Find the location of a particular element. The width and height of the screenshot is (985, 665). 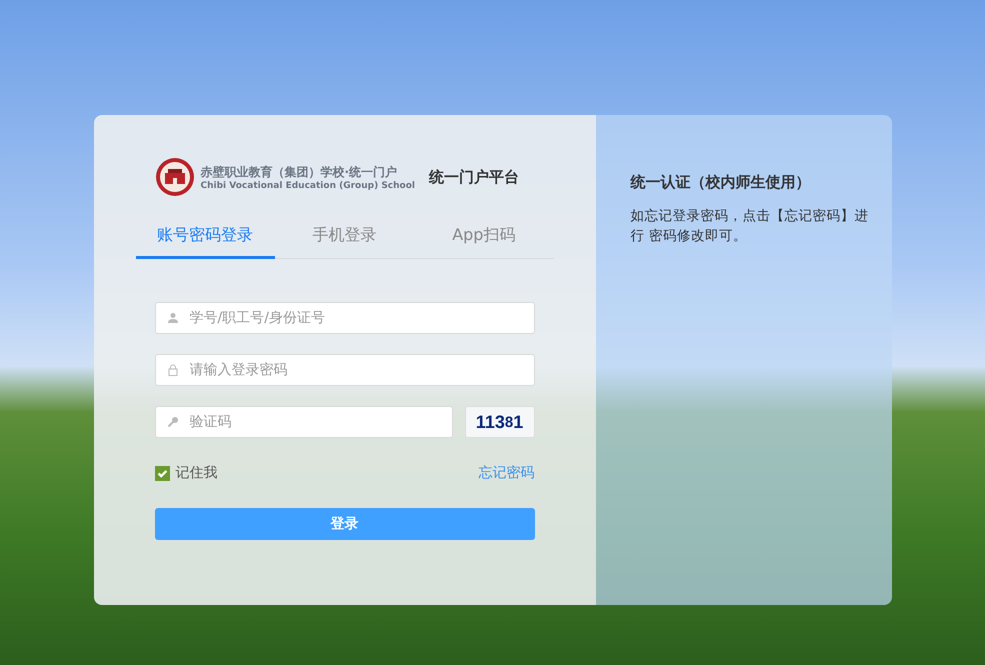

remember-checkbox is located at coordinates (162, 473).